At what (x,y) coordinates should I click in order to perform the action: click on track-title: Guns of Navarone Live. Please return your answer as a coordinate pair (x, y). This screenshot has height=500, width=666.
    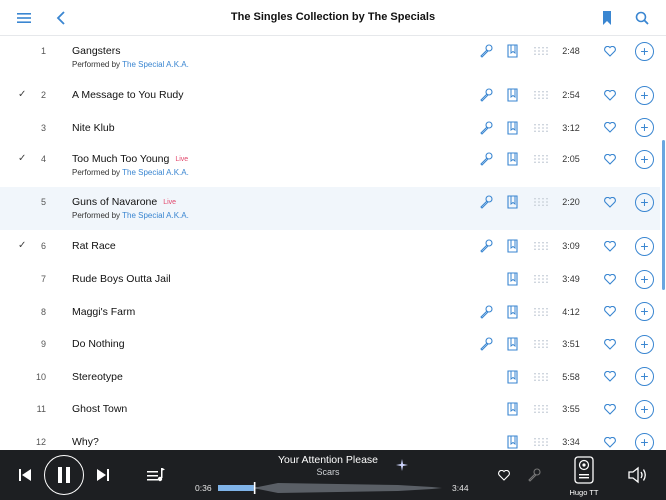
    Looking at the image, I should click on (124, 202).